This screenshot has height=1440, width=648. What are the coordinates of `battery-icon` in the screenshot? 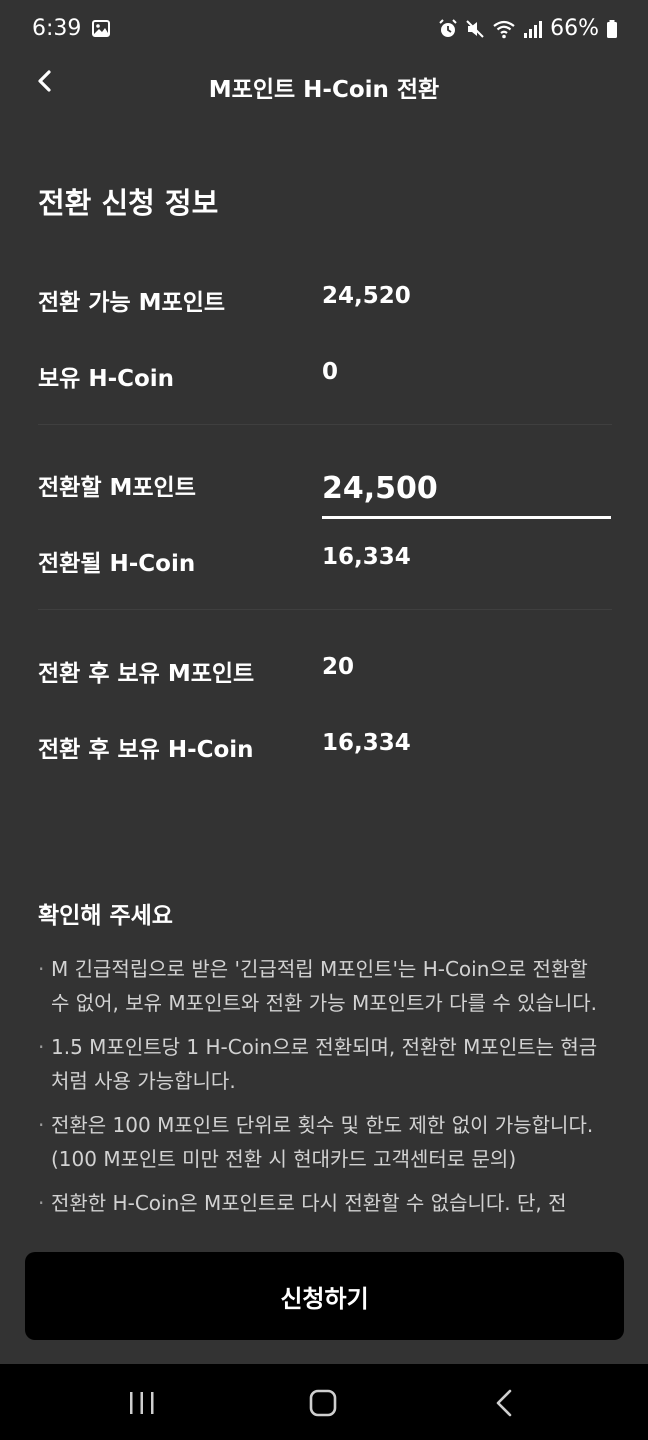 It's located at (612, 28).